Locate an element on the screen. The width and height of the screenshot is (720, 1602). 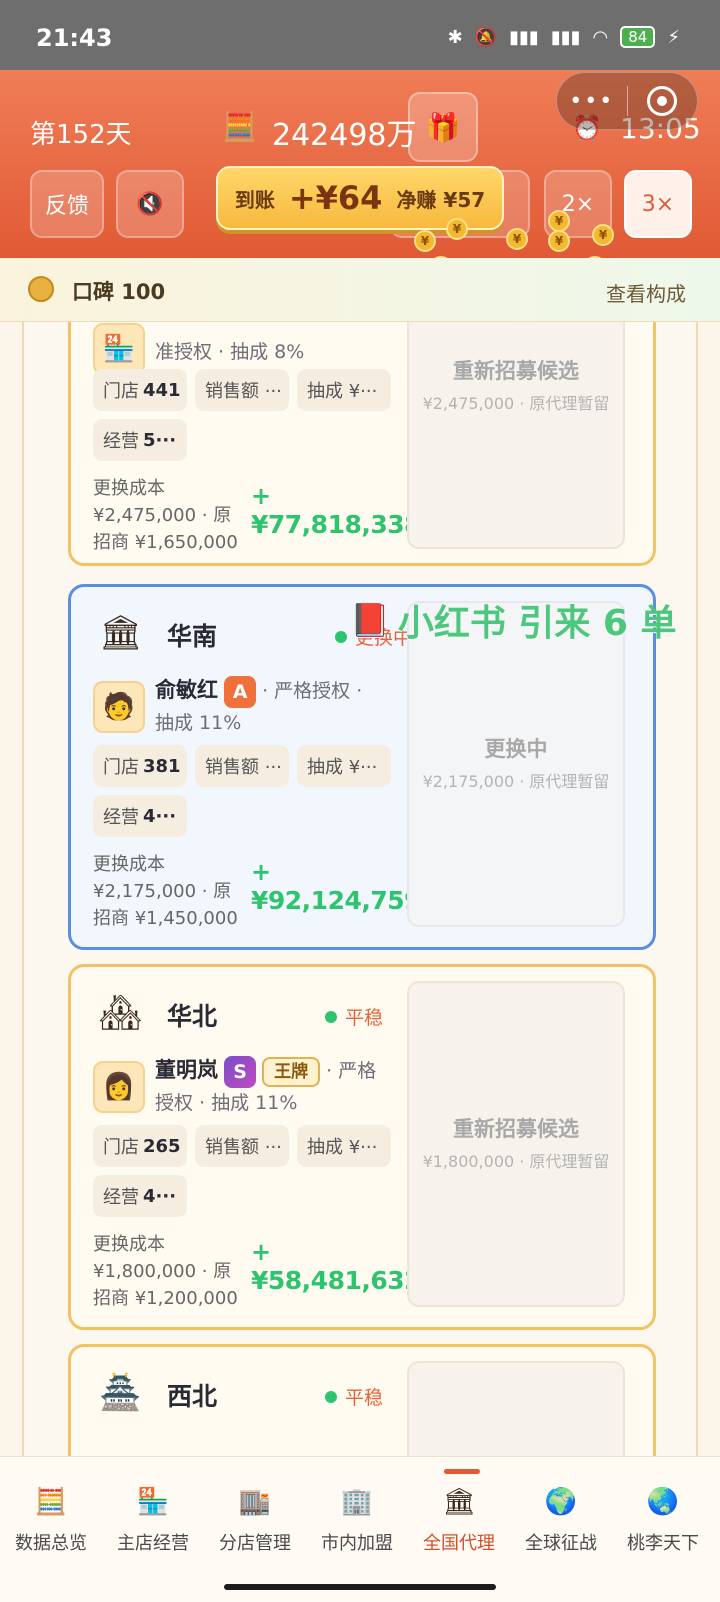
status-time: 21:43 is located at coordinates (74, 38).